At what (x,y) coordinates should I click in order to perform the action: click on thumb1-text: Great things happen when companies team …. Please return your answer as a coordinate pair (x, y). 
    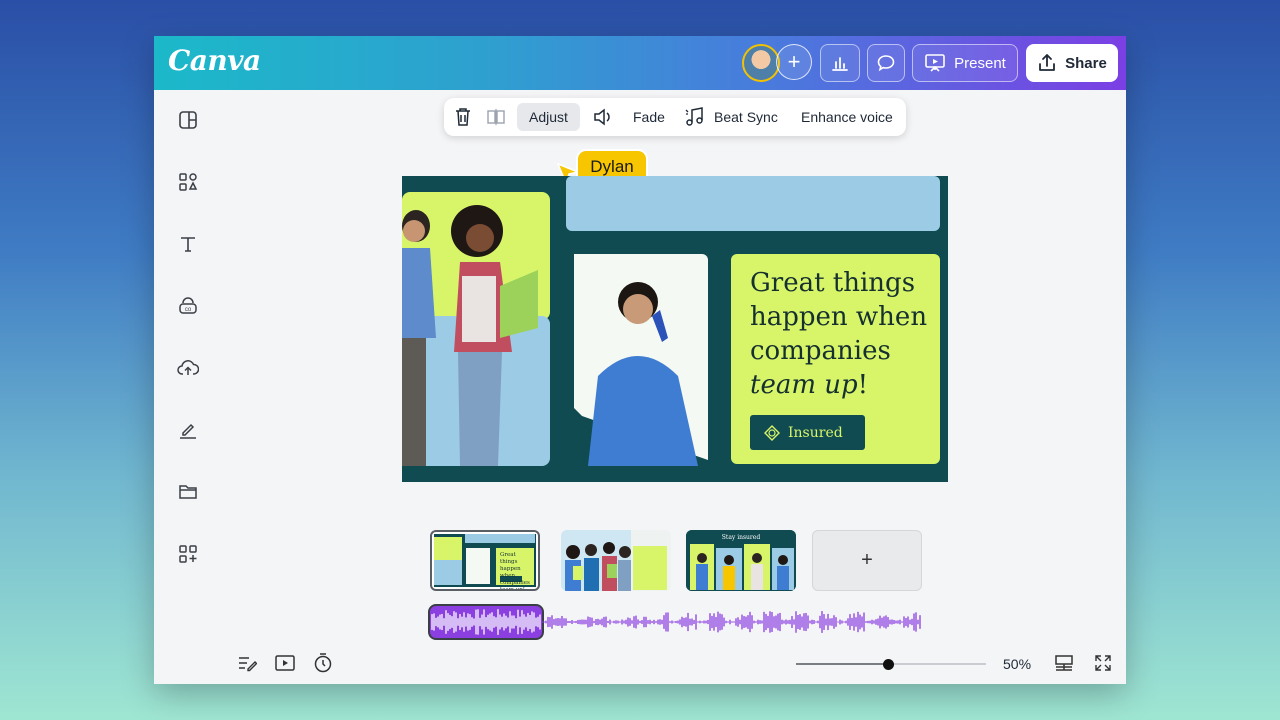
    Looking at the image, I should click on (515, 571).